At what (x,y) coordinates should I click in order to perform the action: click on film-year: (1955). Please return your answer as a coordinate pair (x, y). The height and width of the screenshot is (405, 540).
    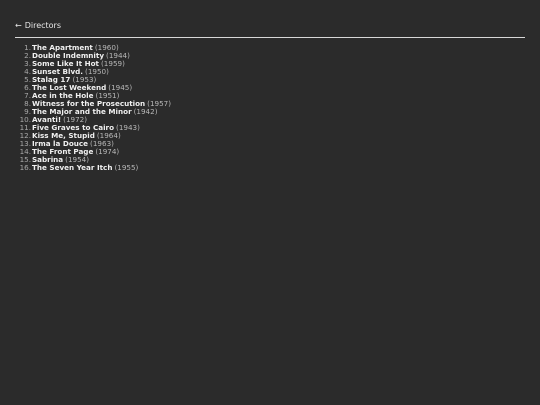
    Looking at the image, I should click on (126, 167).